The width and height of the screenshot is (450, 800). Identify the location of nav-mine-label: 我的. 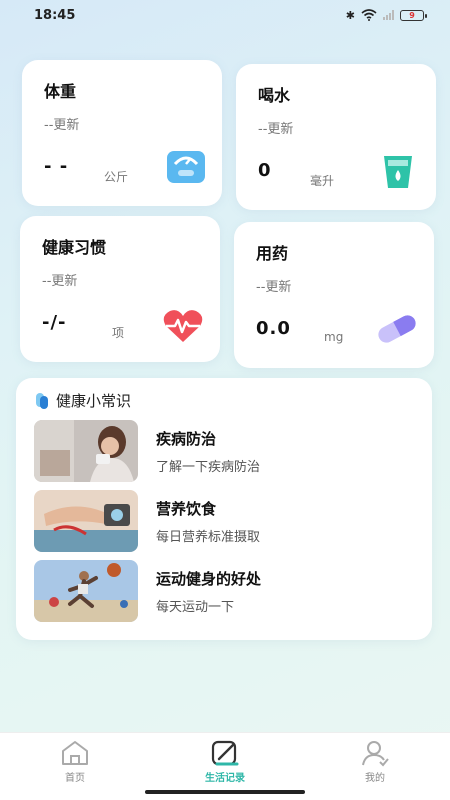
(375, 778).